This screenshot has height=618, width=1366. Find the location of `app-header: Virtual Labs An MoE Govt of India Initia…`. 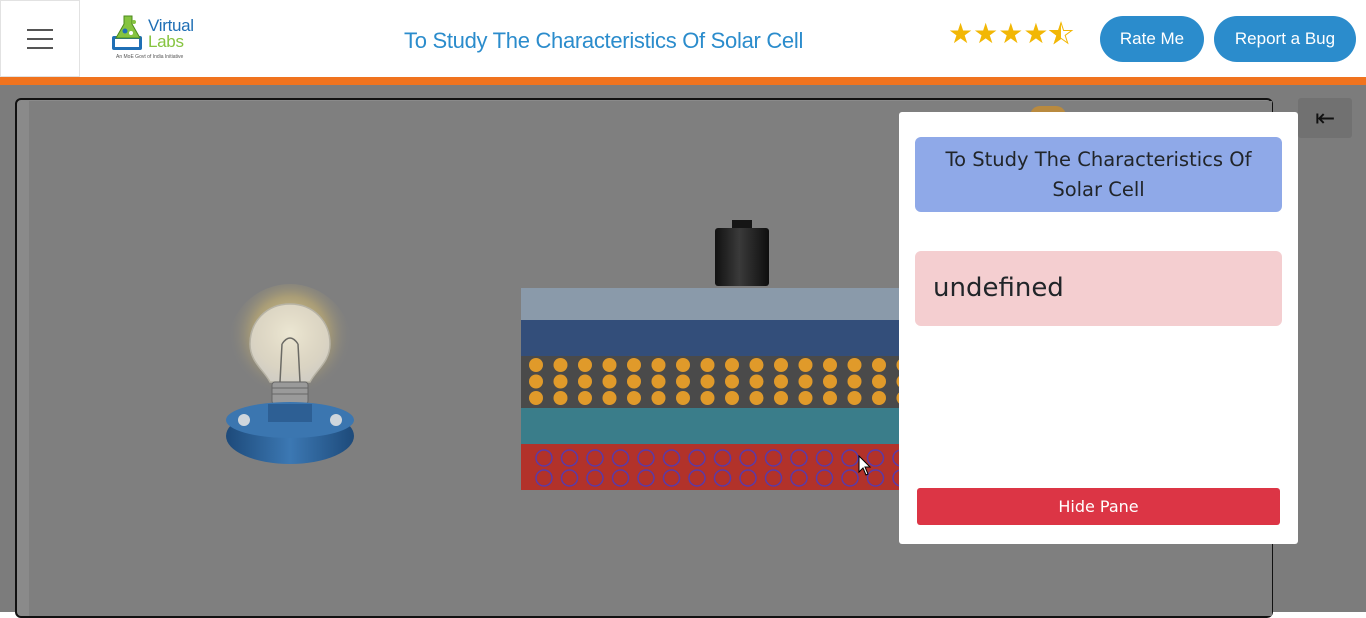

app-header: Virtual Labs An MoE Govt of India Initia… is located at coordinates (683, 38).